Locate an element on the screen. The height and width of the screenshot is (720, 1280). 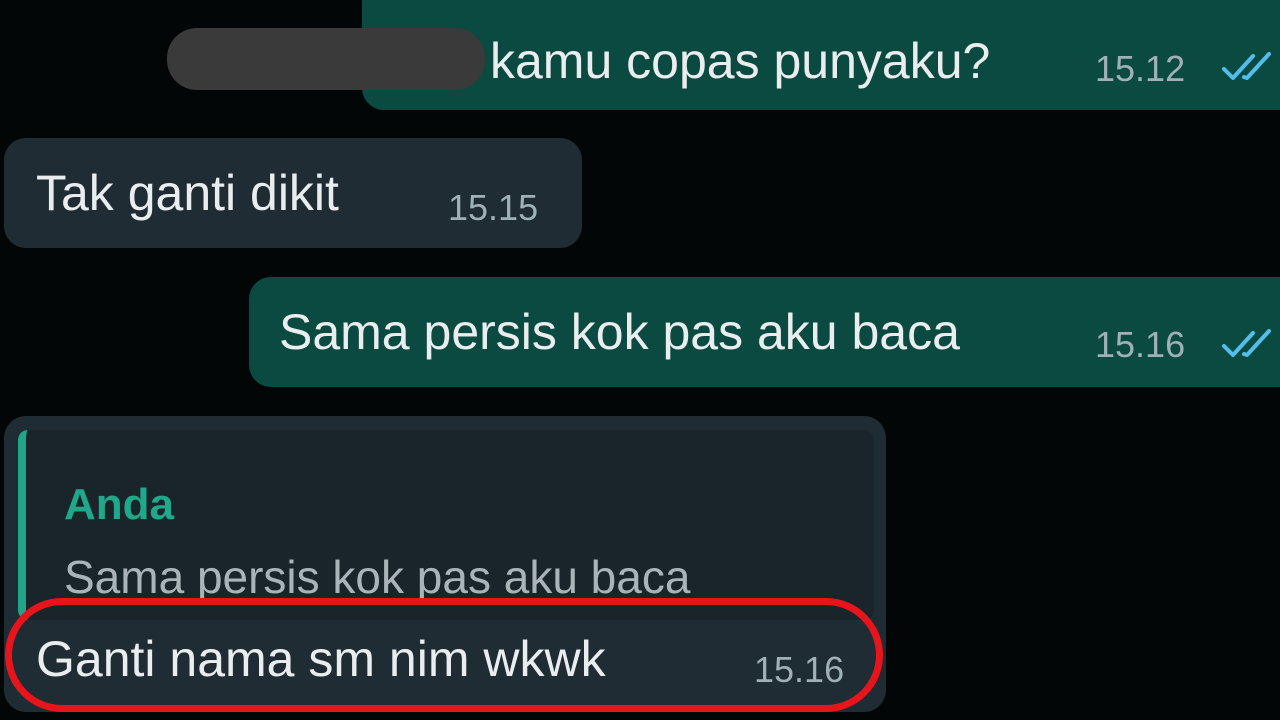
redacted-text-blur is located at coordinates (326, 59).